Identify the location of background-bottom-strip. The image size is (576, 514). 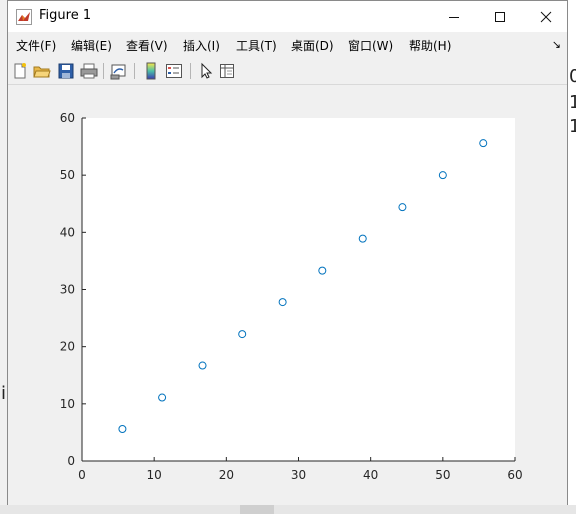
(288, 509).